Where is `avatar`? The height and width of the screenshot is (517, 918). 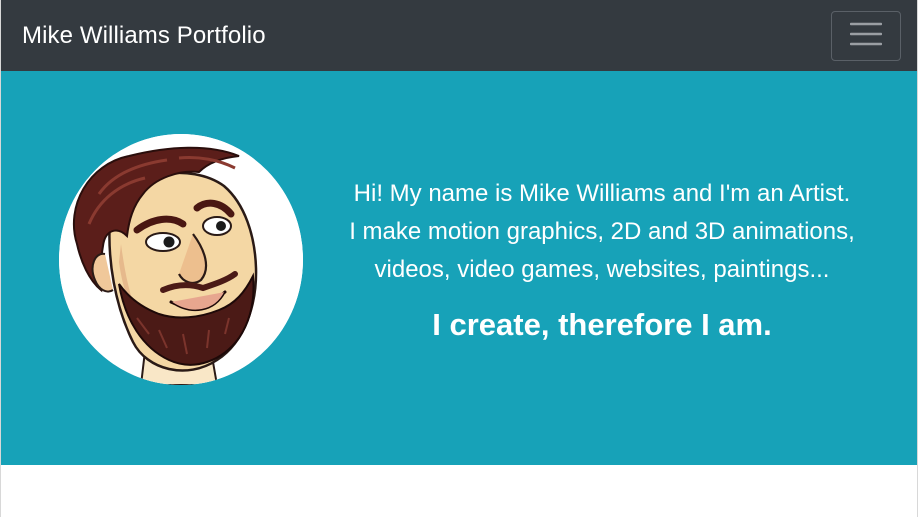 avatar is located at coordinates (181, 259).